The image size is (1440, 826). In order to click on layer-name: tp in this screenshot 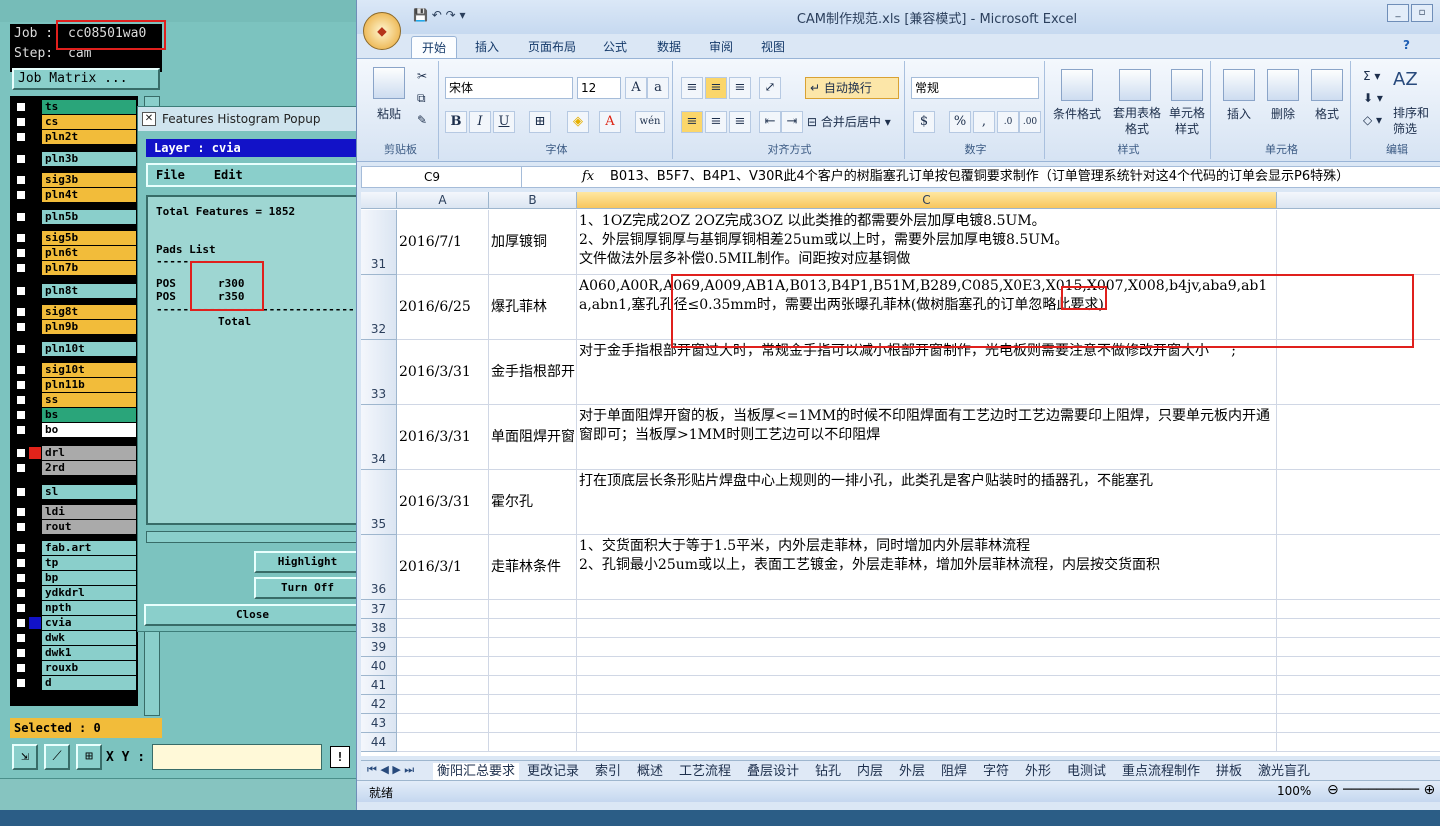, I will do `click(89, 563)`.